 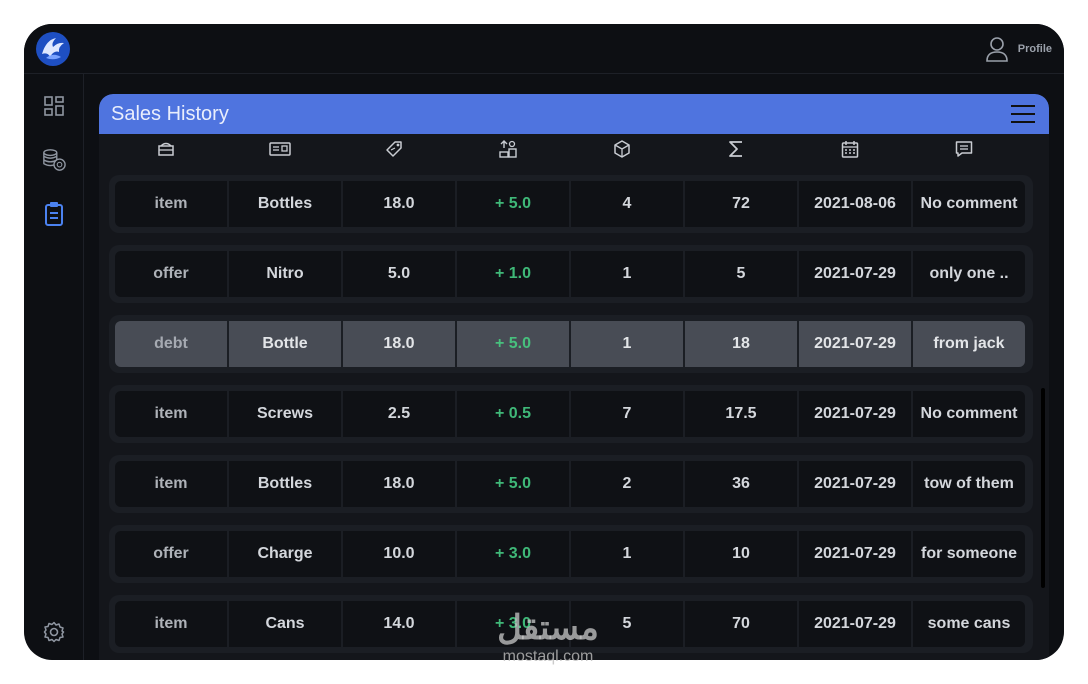 What do you see at coordinates (969, 344) in the screenshot?
I see `cell-comment: from jack` at bounding box center [969, 344].